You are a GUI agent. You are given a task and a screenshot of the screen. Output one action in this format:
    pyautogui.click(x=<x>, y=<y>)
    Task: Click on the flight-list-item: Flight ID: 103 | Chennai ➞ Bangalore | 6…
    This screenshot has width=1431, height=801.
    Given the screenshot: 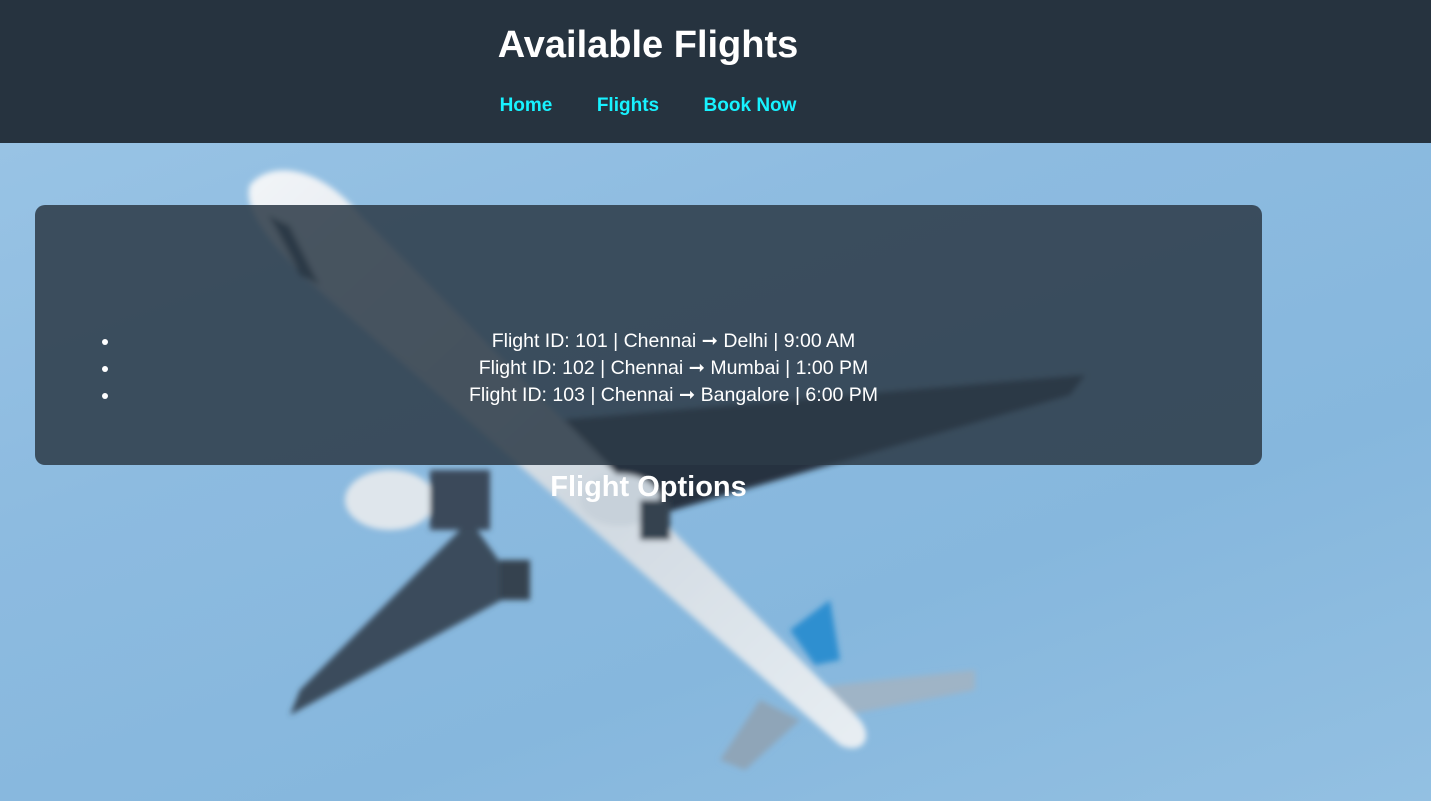 What is the action you would take?
    pyautogui.click(x=648, y=395)
    